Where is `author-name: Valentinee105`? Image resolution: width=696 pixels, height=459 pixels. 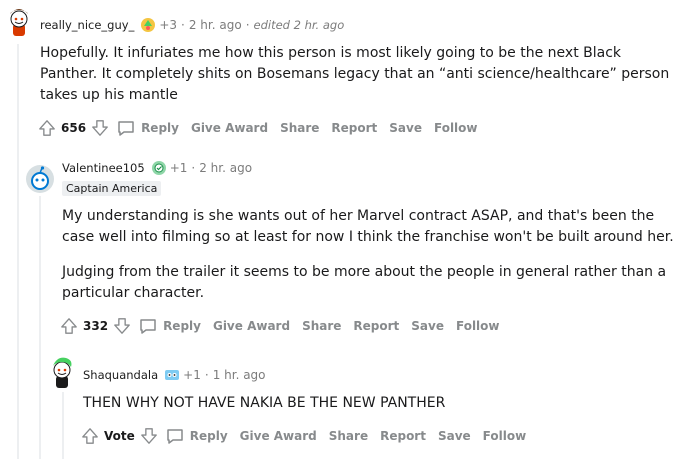
author-name: Valentinee105 is located at coordinates (103, 168).